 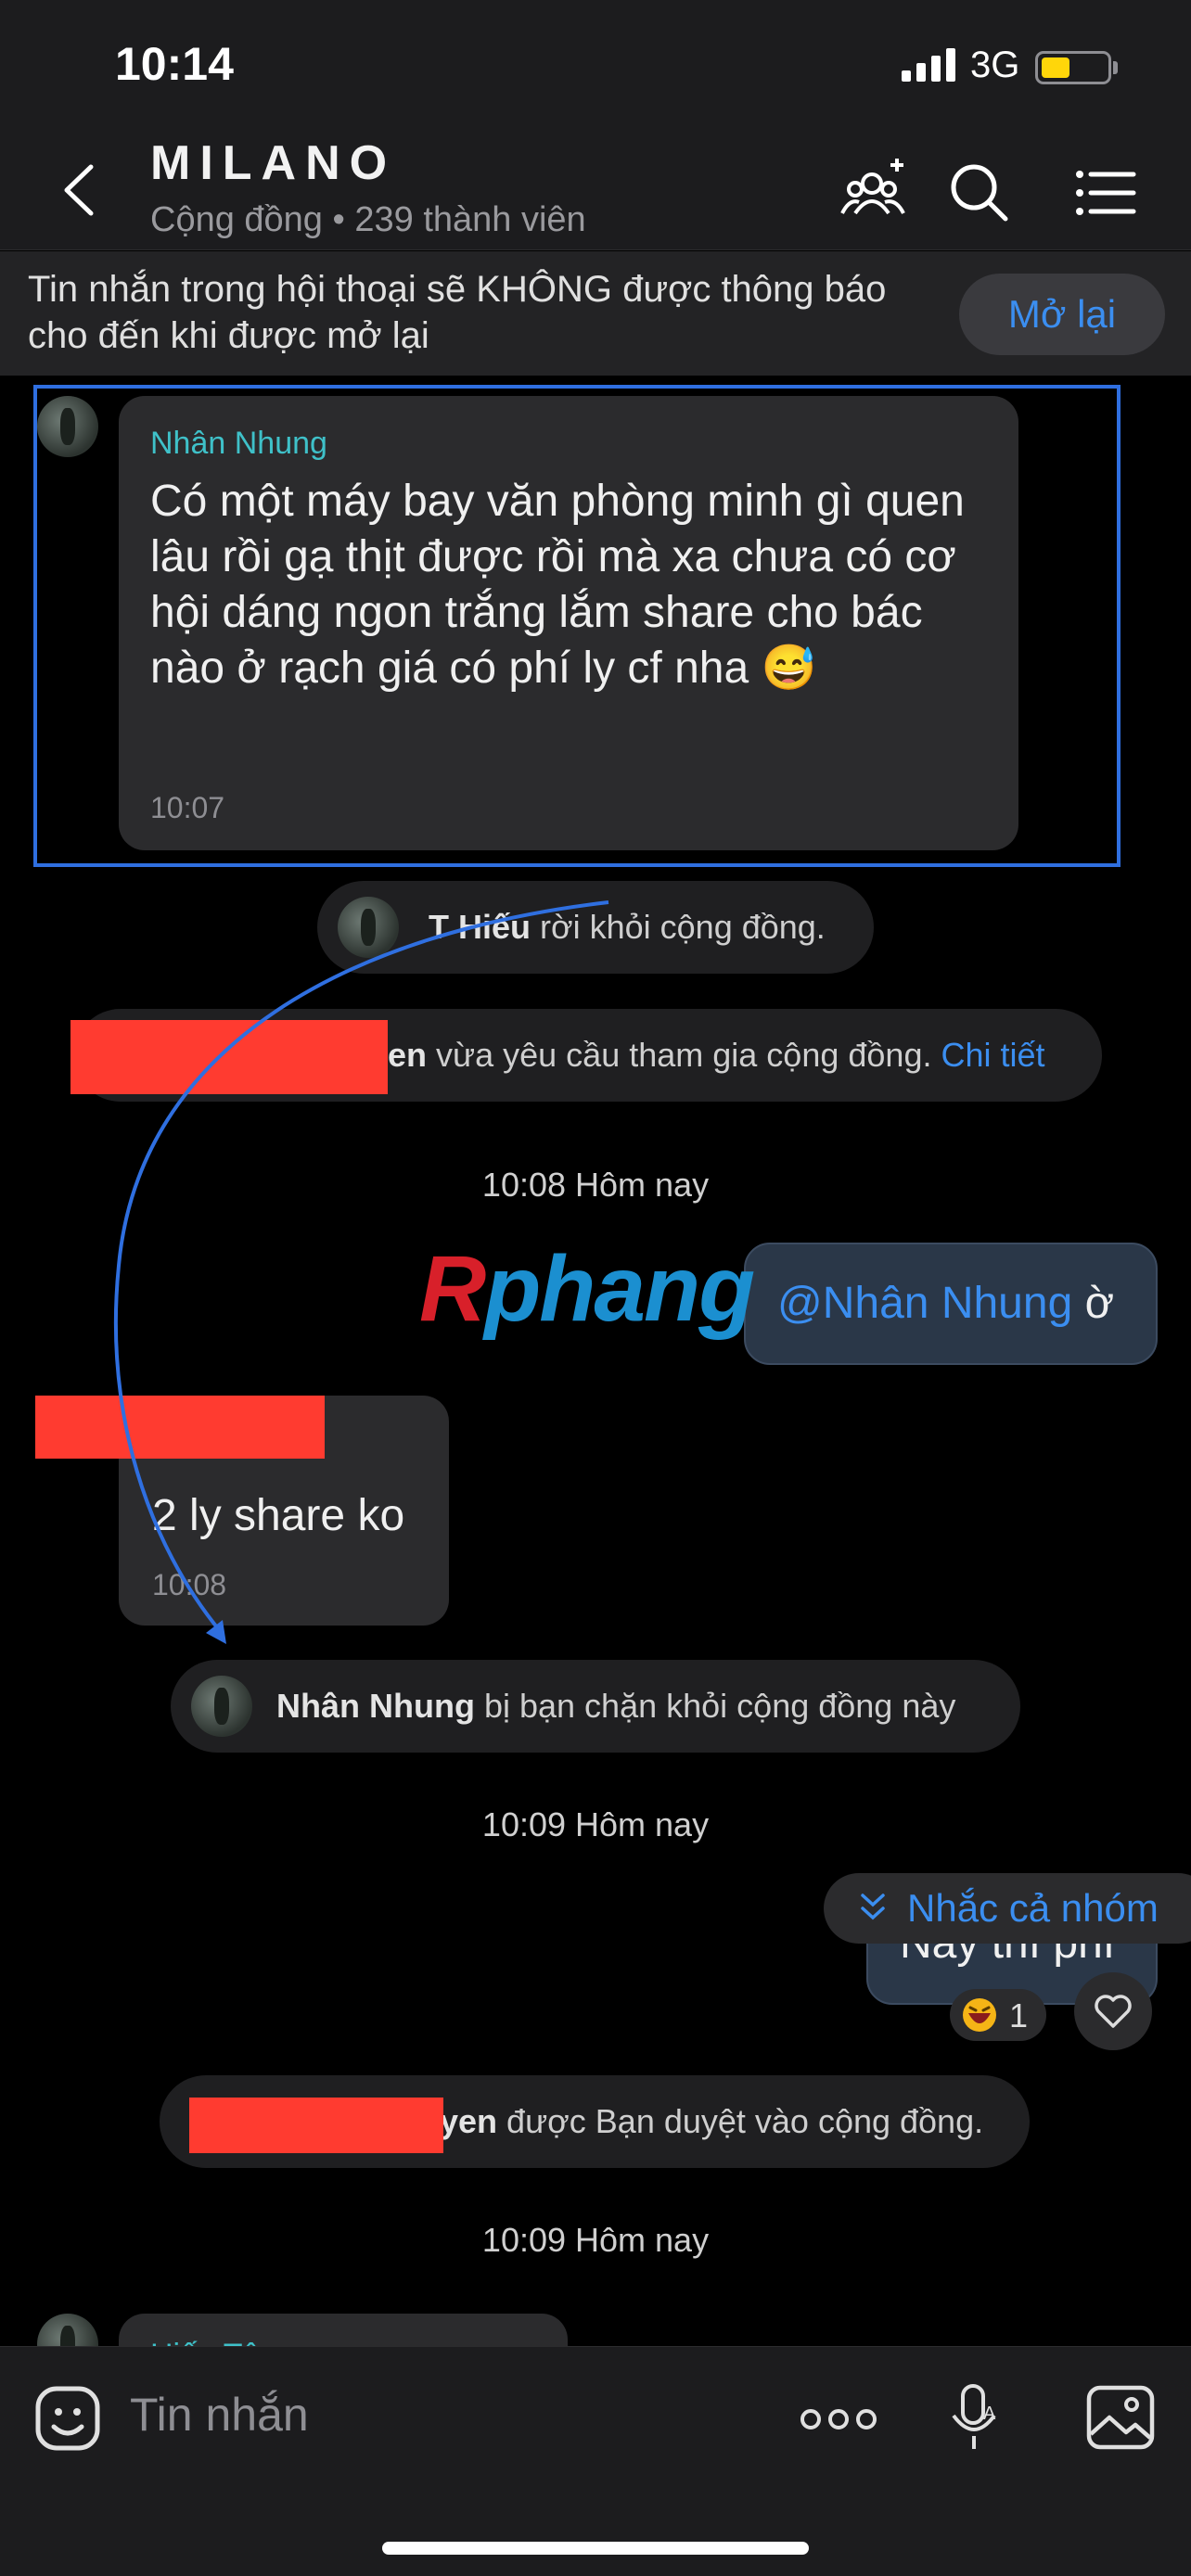 I want to click on more-icon, so click(x=838, y=2419).